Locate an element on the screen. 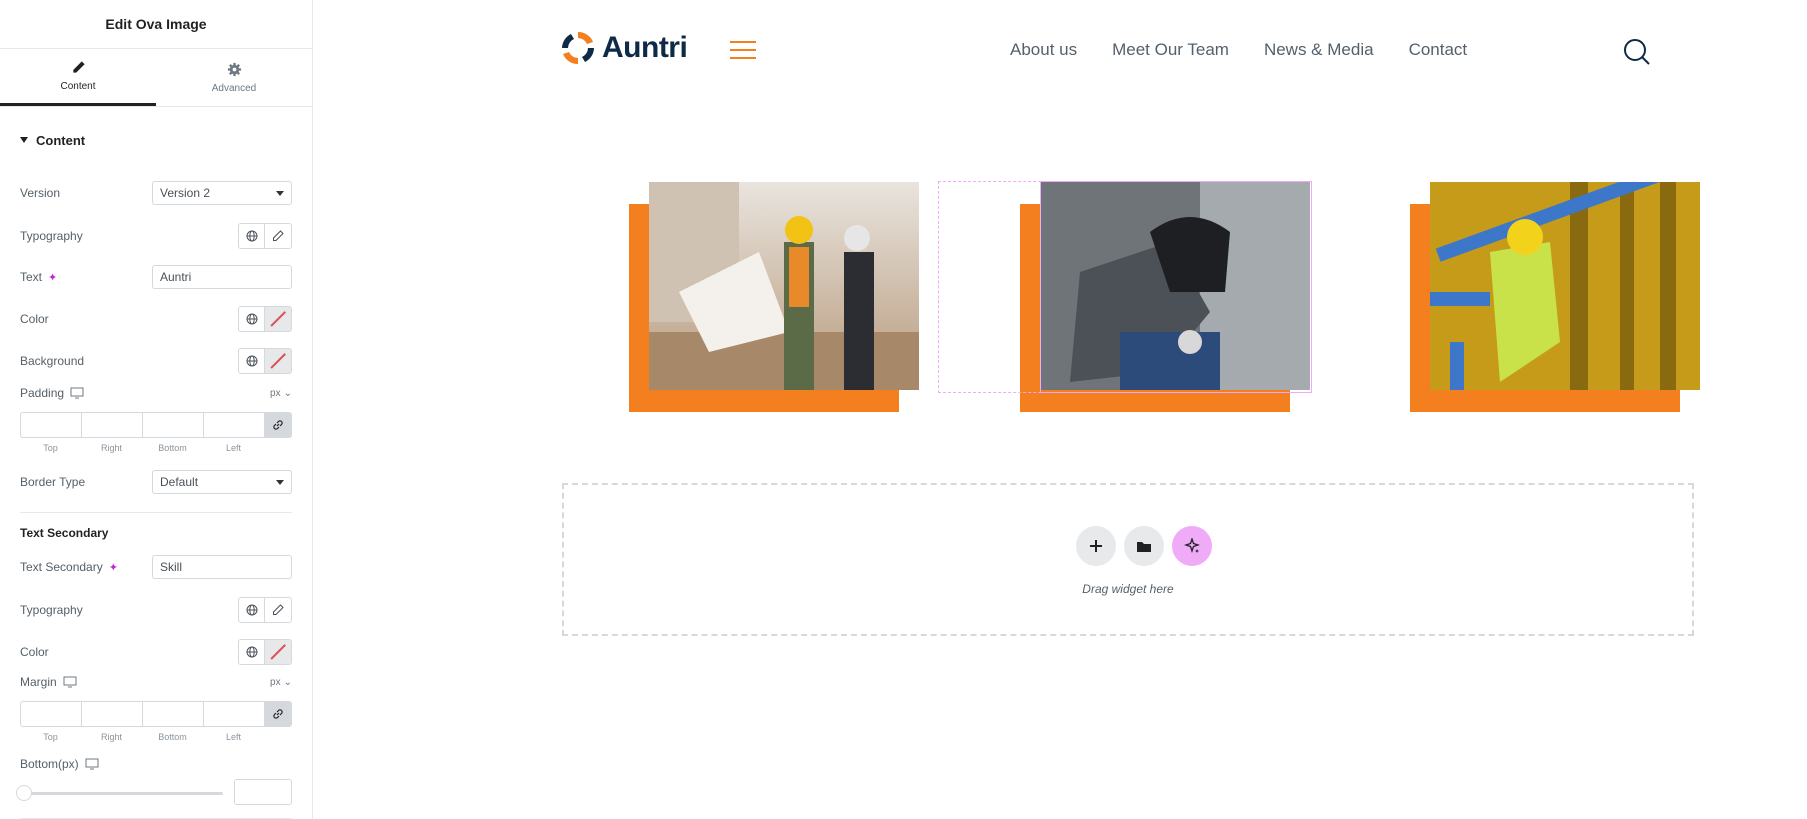 The height and width of the screenshot is (819, 1807). version-label: Version is located at coordinates (40, 193).